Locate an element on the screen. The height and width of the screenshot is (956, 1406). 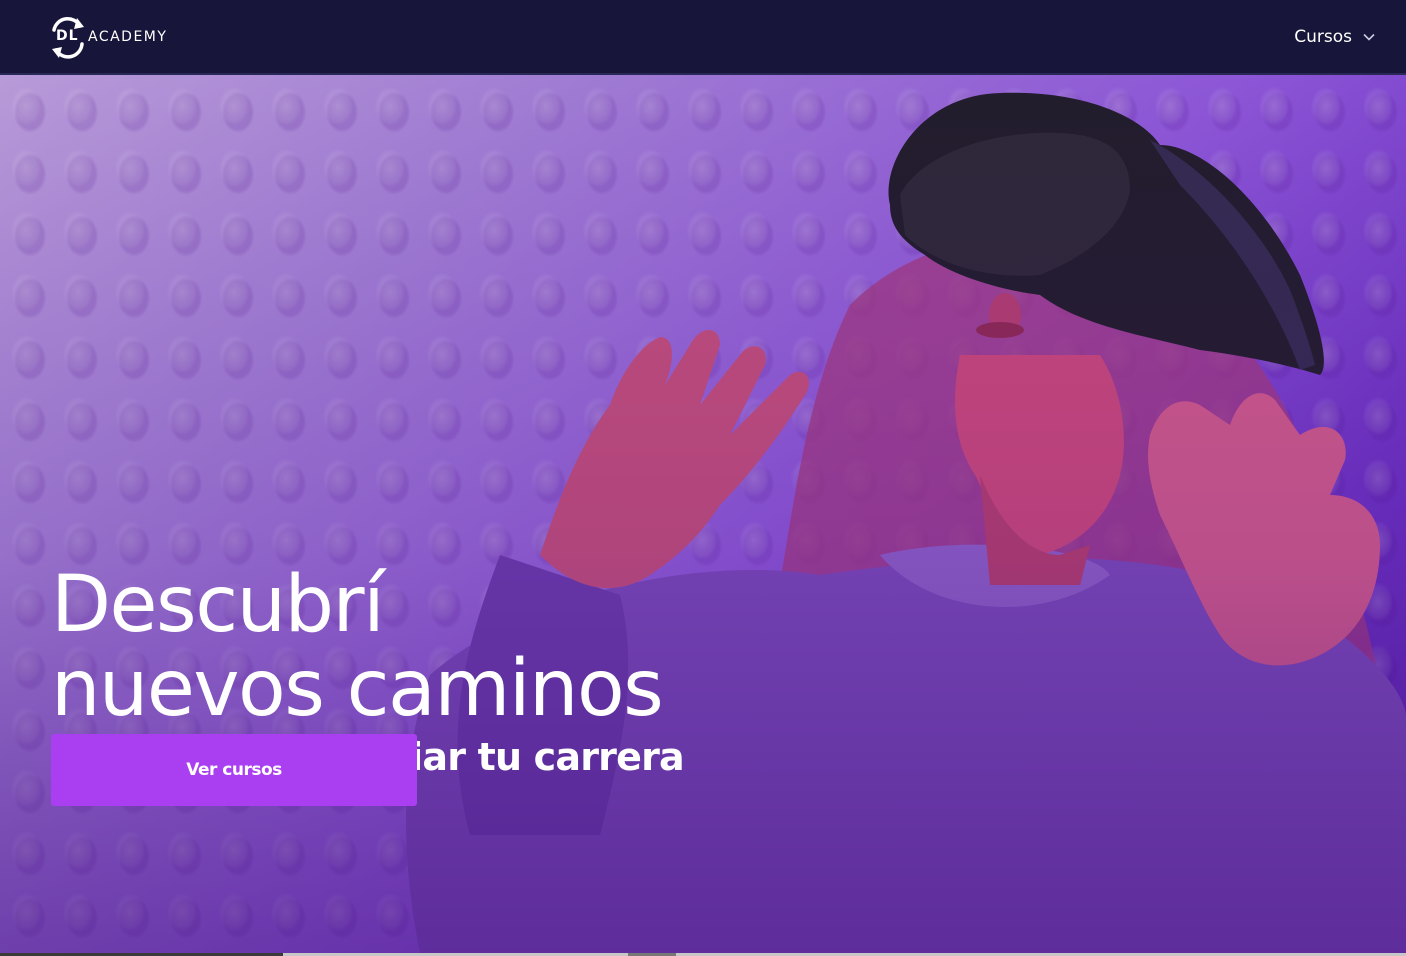
hero-headline-line-2: nuevos caminos is located at coordinates (357, 689).